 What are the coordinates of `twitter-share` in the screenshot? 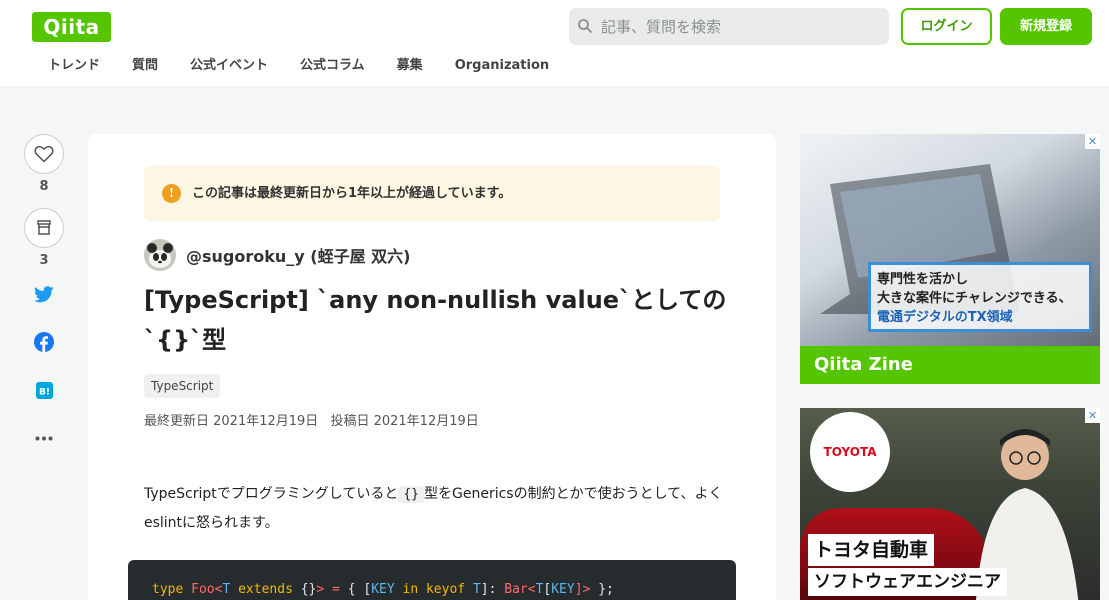 It's located at (44, 294).